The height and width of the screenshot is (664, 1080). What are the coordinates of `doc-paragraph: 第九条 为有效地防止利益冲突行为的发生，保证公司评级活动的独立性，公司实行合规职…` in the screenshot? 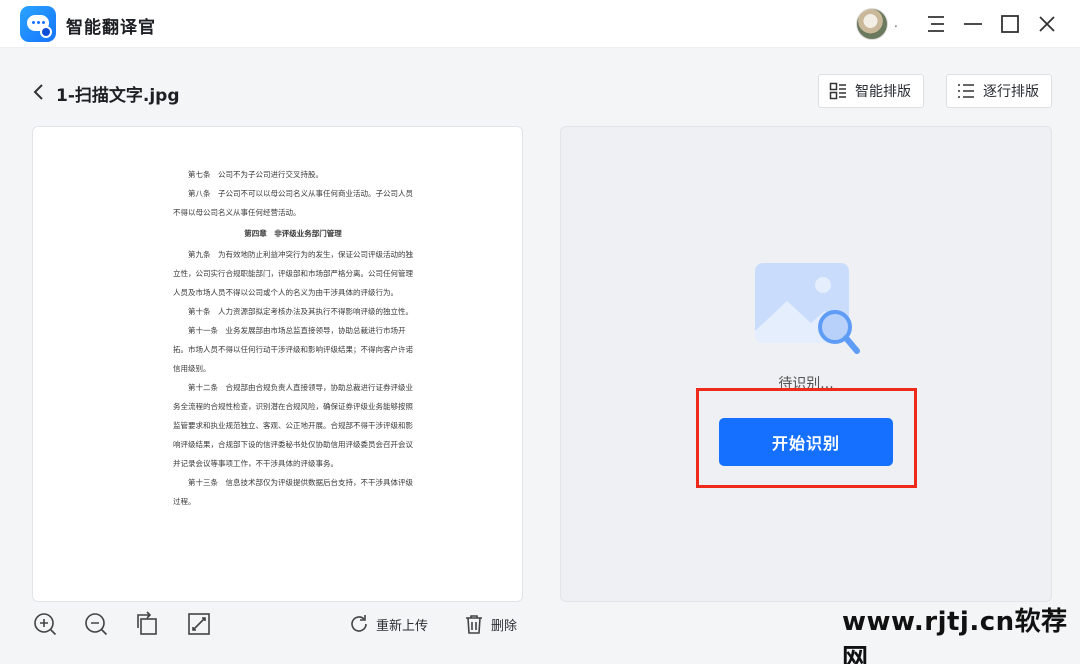 It's located at (293, 273).